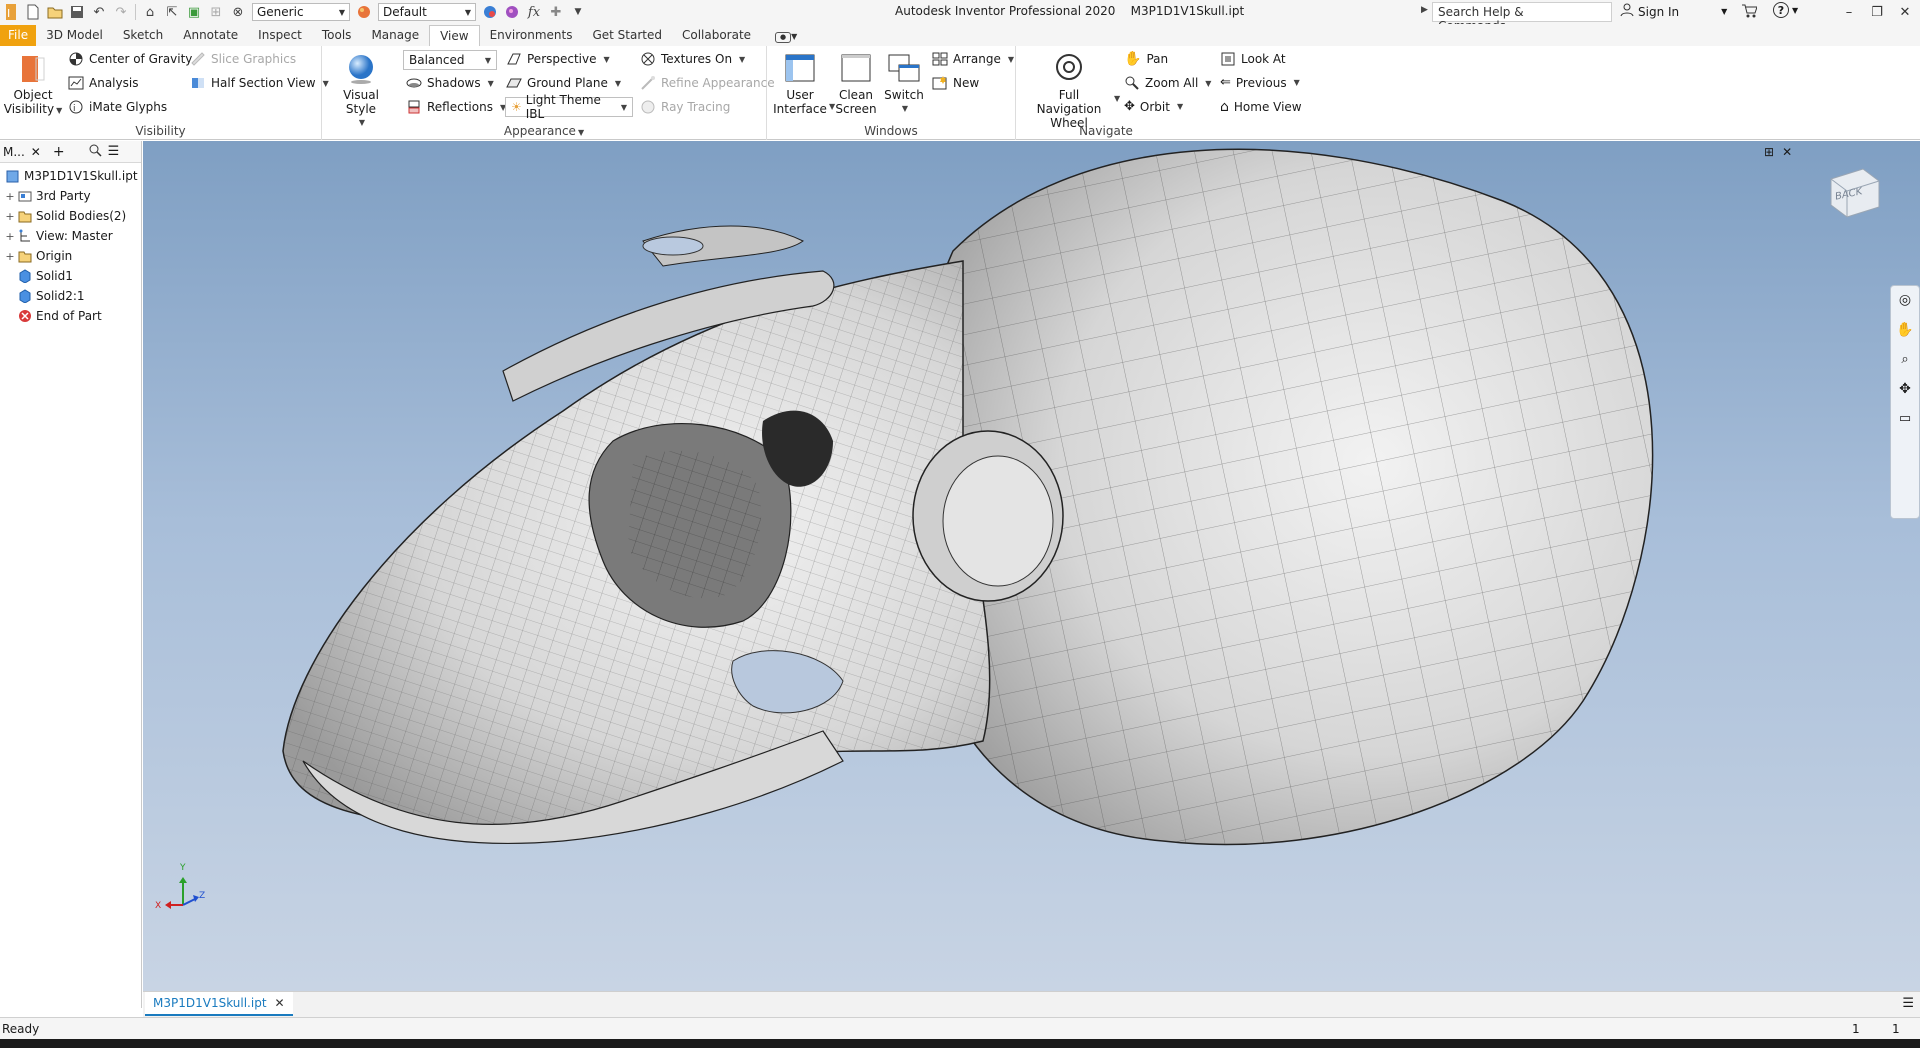  Describe the element at coordinates (1905, 300) in the screenshot. I see `steering-wheel-icon: ◎` at that location.